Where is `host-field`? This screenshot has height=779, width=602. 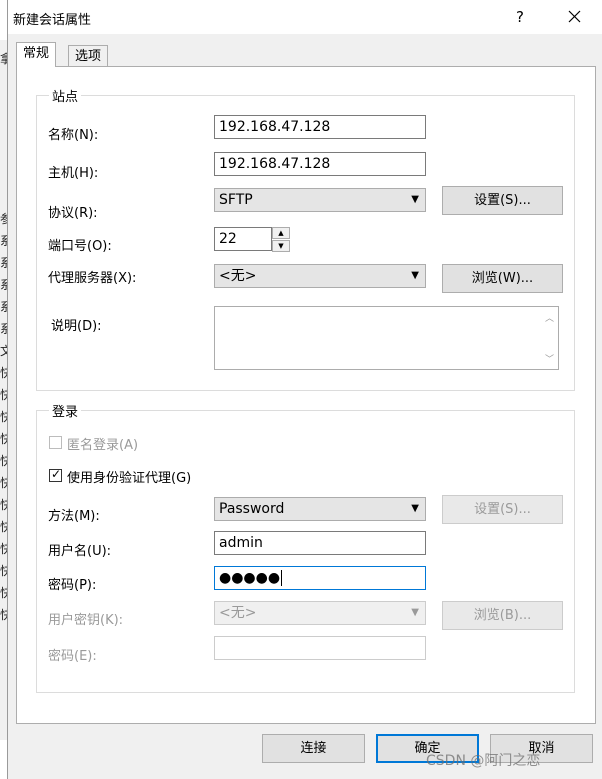 host-field is located at coordinates (320, 164).